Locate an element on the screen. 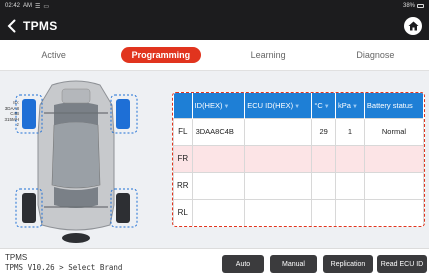 The width and height of the screenshot is (429, 278). tire-fl is located at coordinates (29, 114).